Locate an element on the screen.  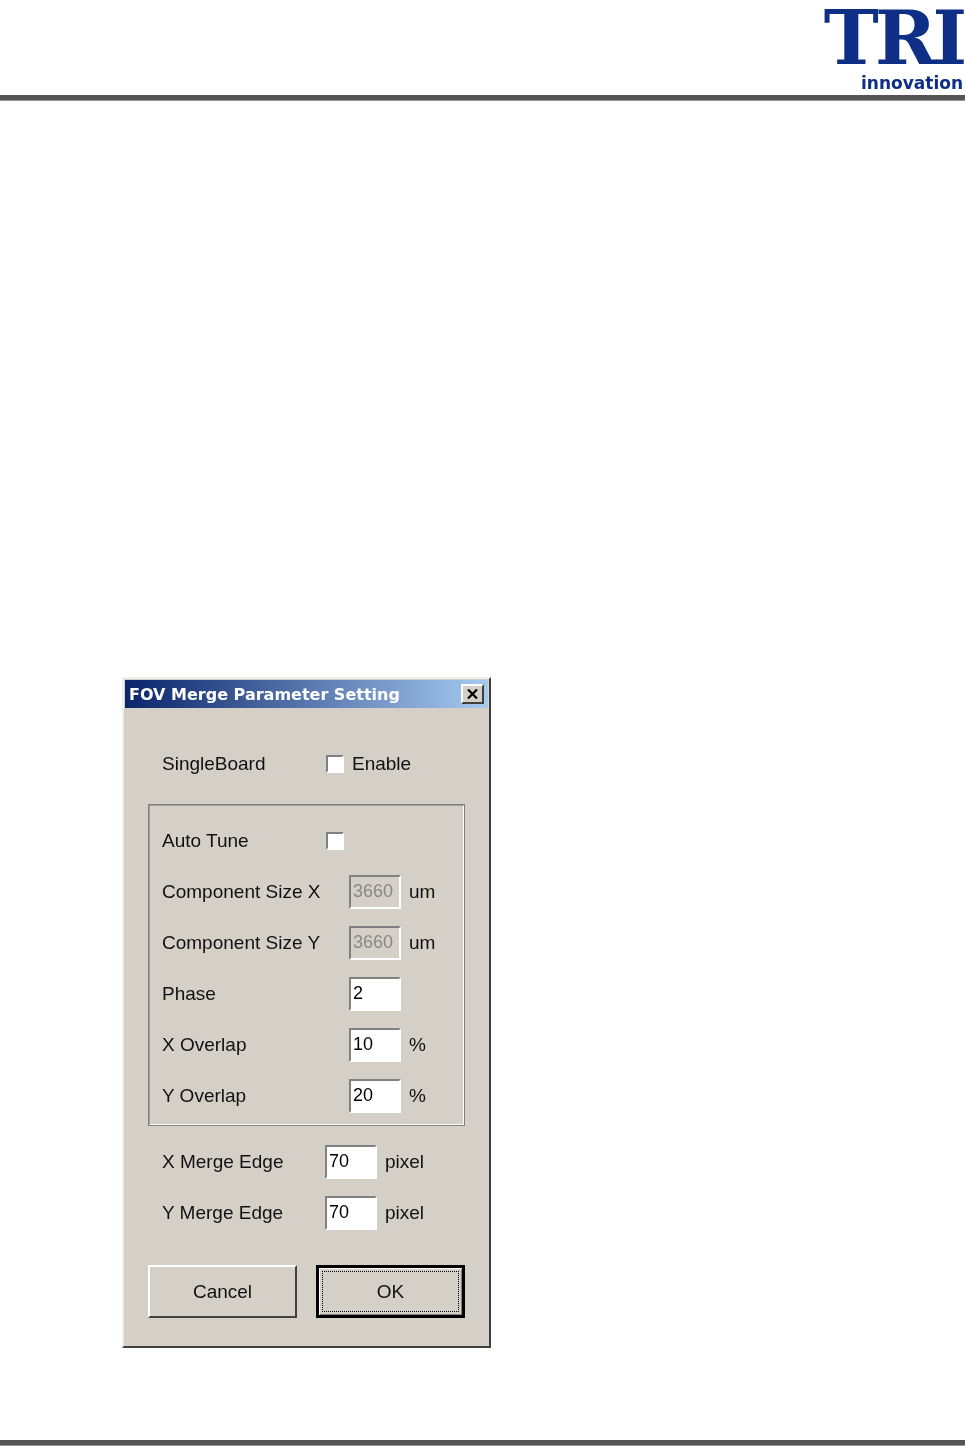
field-label: Component Size Y is located at coordinates (242, 942).